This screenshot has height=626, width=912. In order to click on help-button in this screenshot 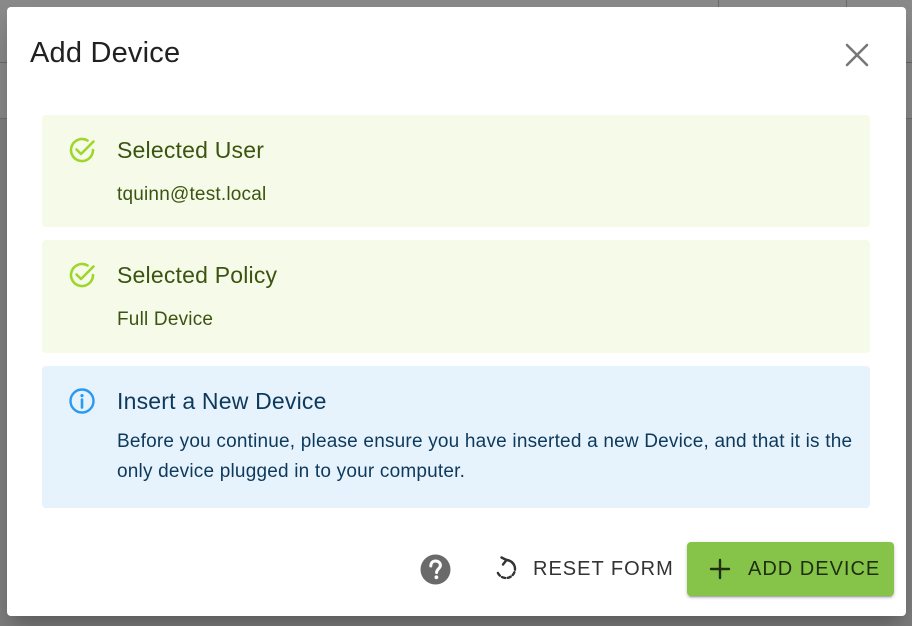, I will do `click(435, 569)`.